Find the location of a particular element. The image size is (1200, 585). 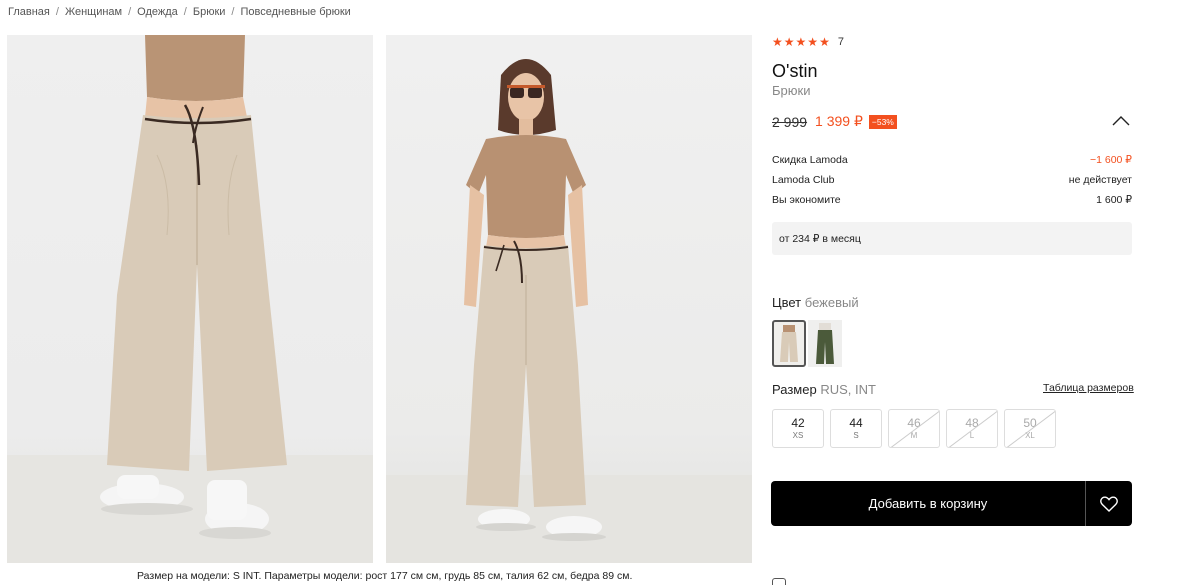

breadcrumb-trousers: Брюки is located at coordinates (209, 12).